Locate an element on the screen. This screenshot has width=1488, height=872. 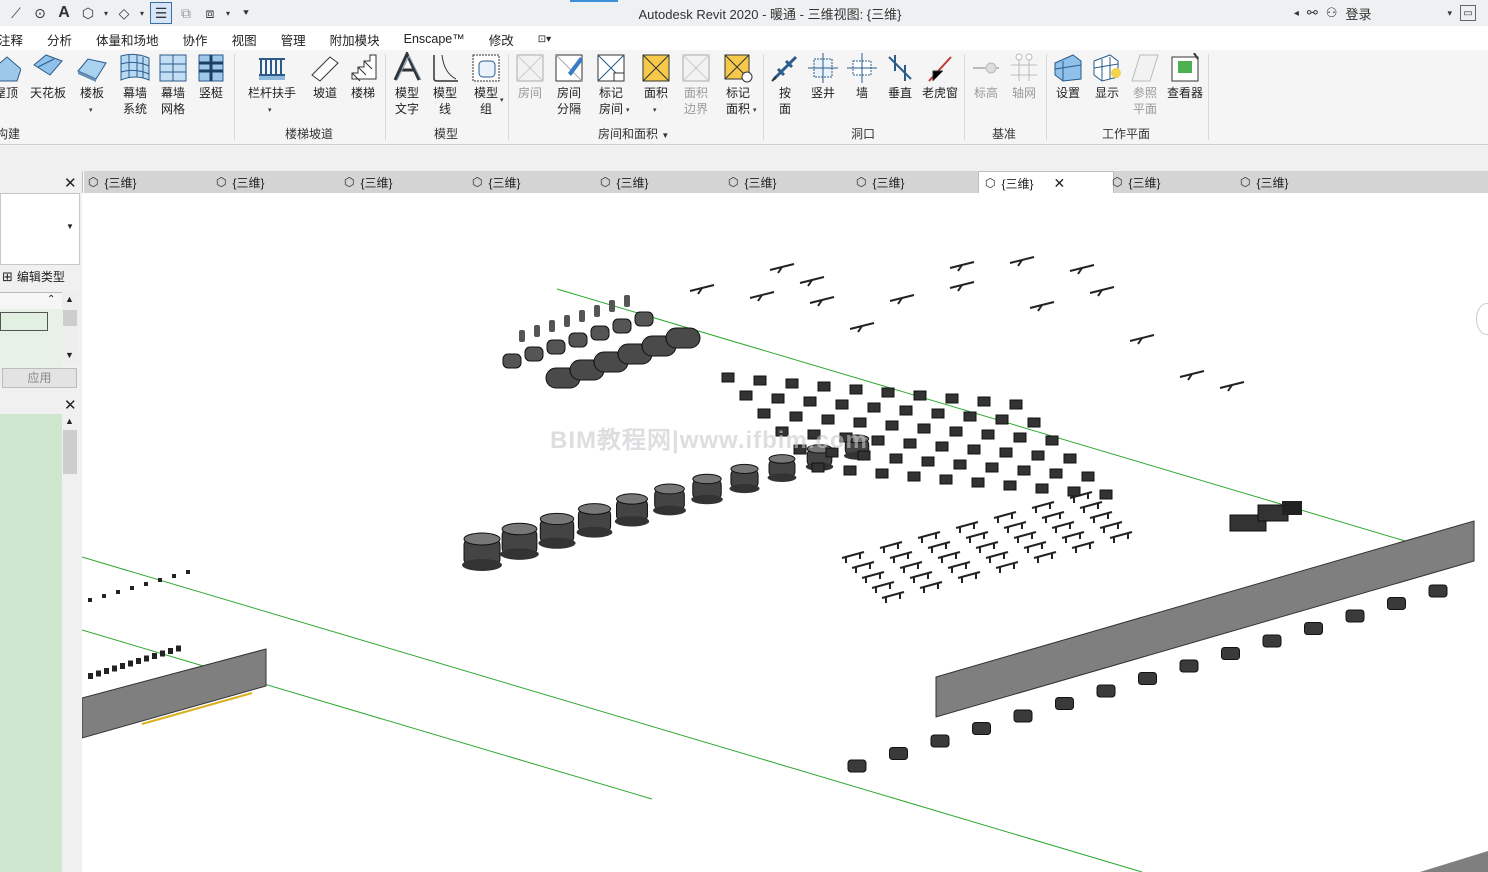
model-line-icon is located at coordinates (445, 68).